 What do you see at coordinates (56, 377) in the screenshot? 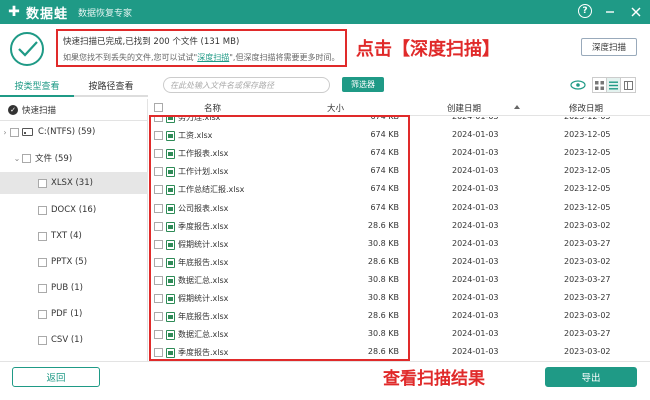
I see `back-button: 返回` at bounding box center [56, 377].